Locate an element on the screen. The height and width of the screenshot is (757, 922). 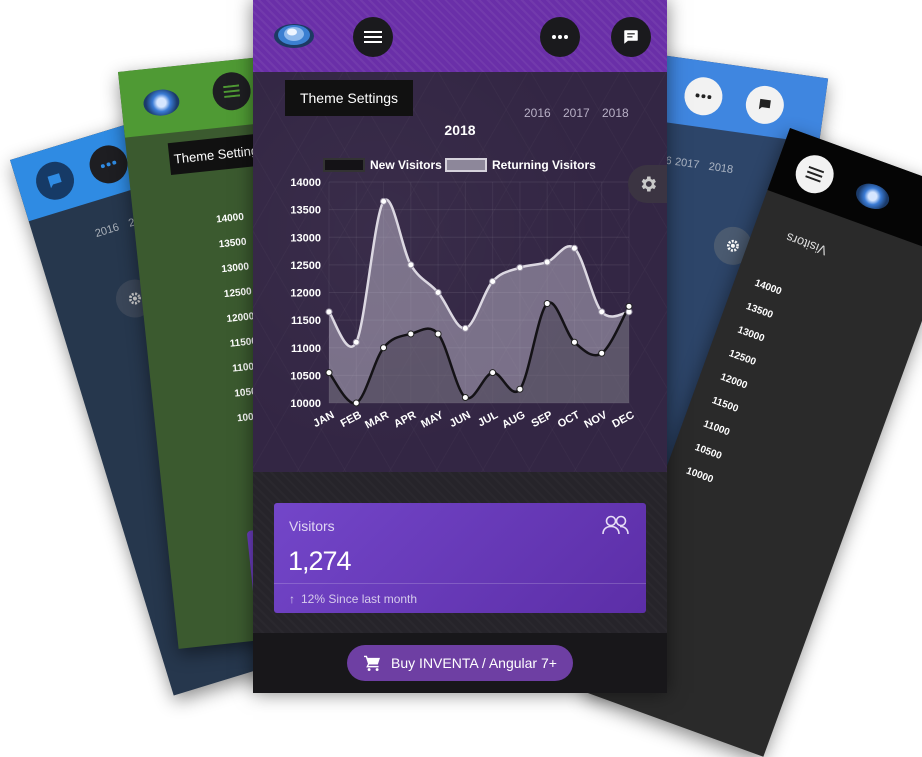
theme-settings-button is located at coordinates (647, 184).